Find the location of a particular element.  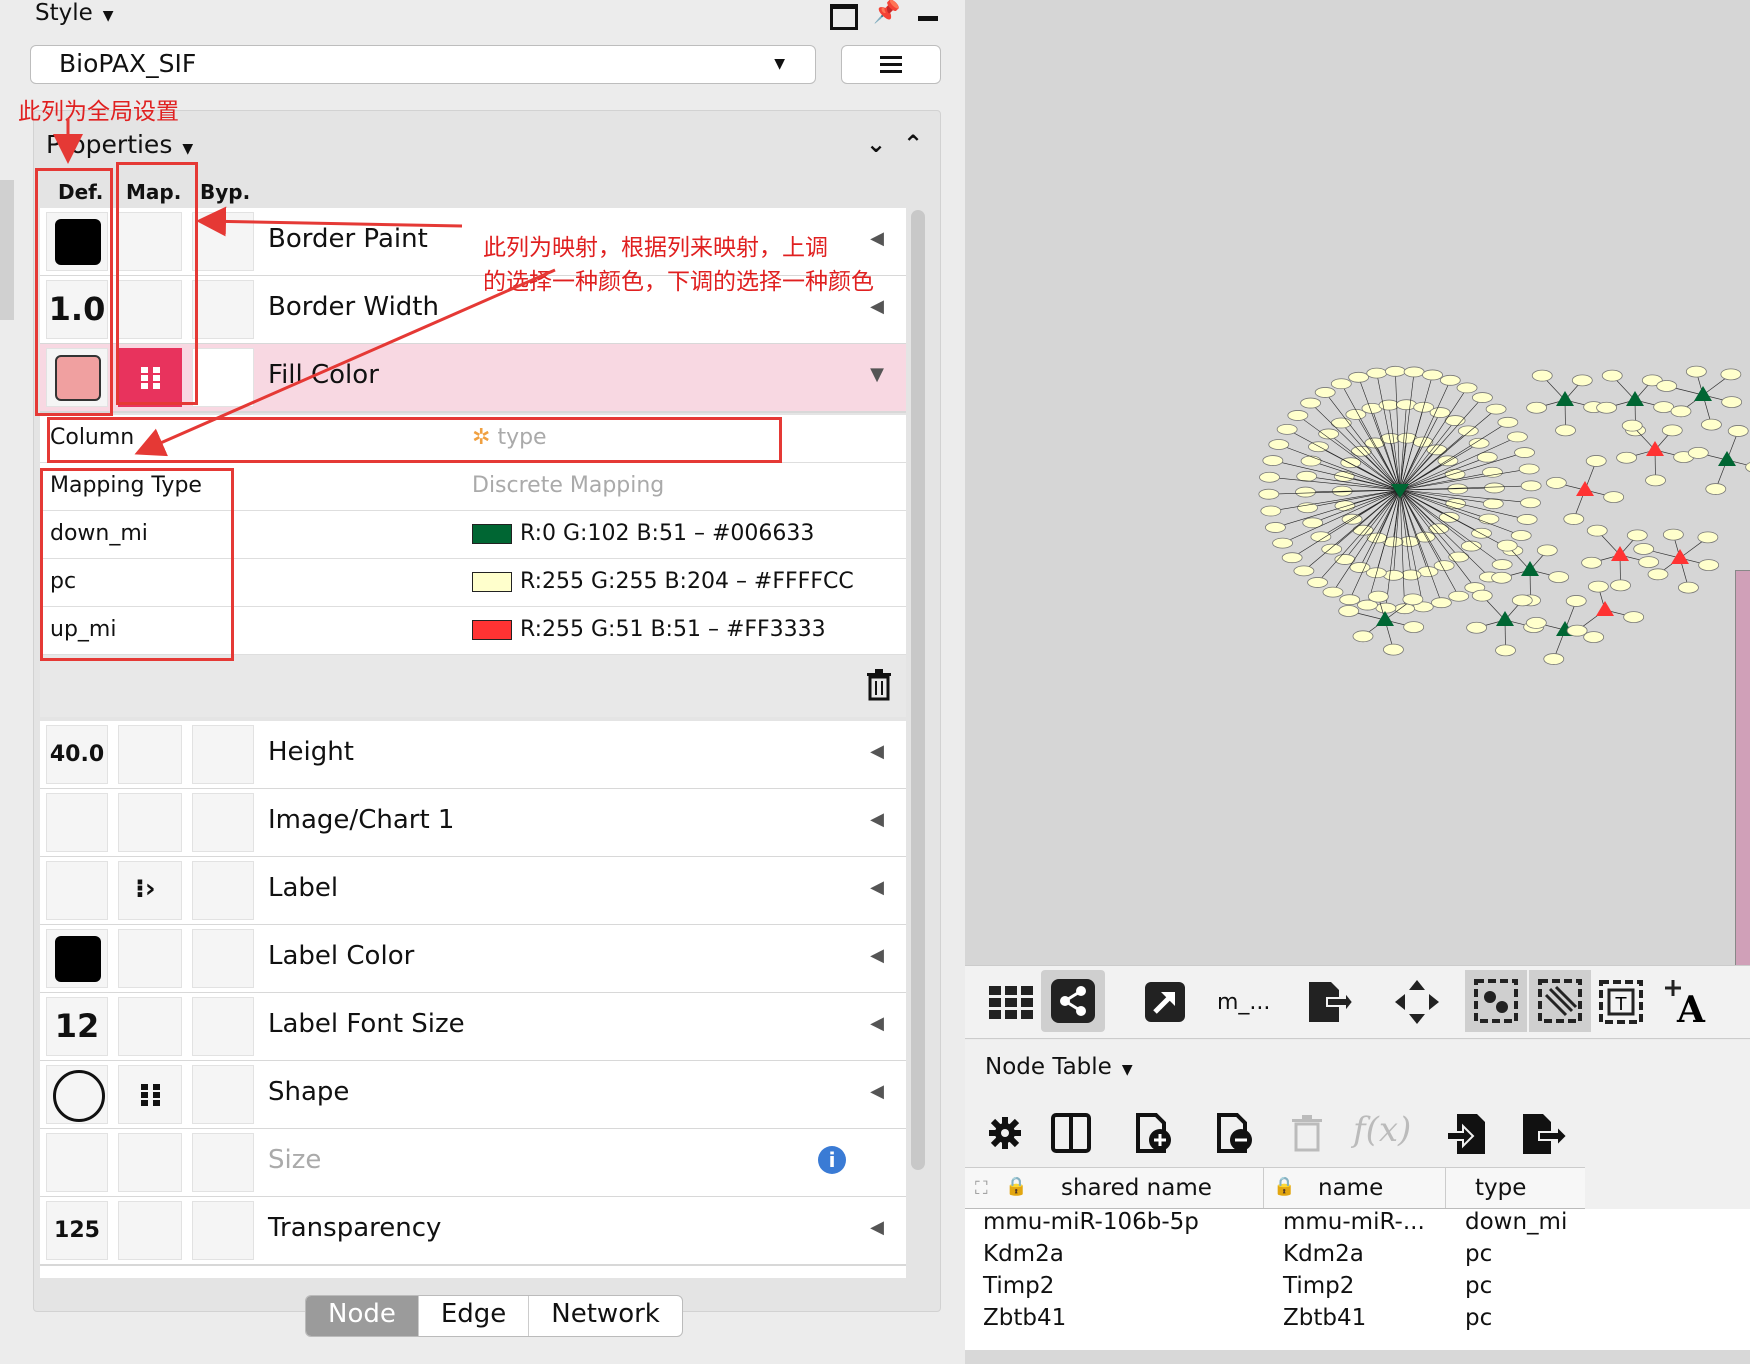

minimize-icon is located at coordinates (928, 18).